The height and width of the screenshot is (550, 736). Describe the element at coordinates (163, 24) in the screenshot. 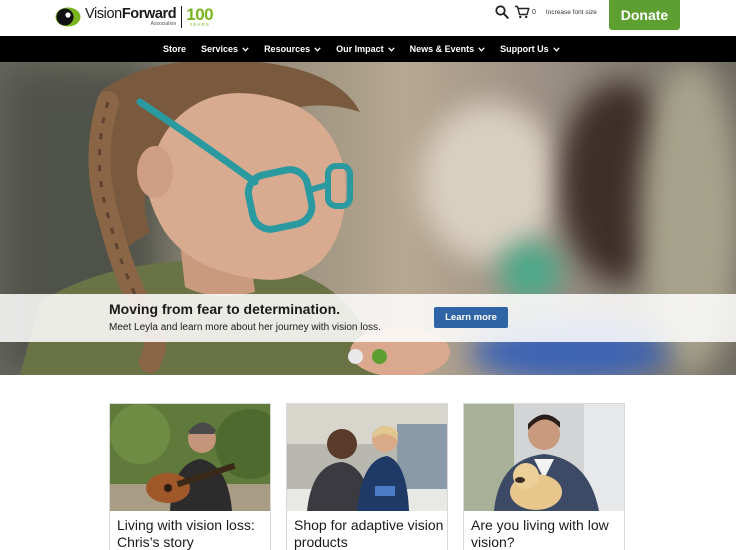

I see `logo-subtitle: Association` at that location.